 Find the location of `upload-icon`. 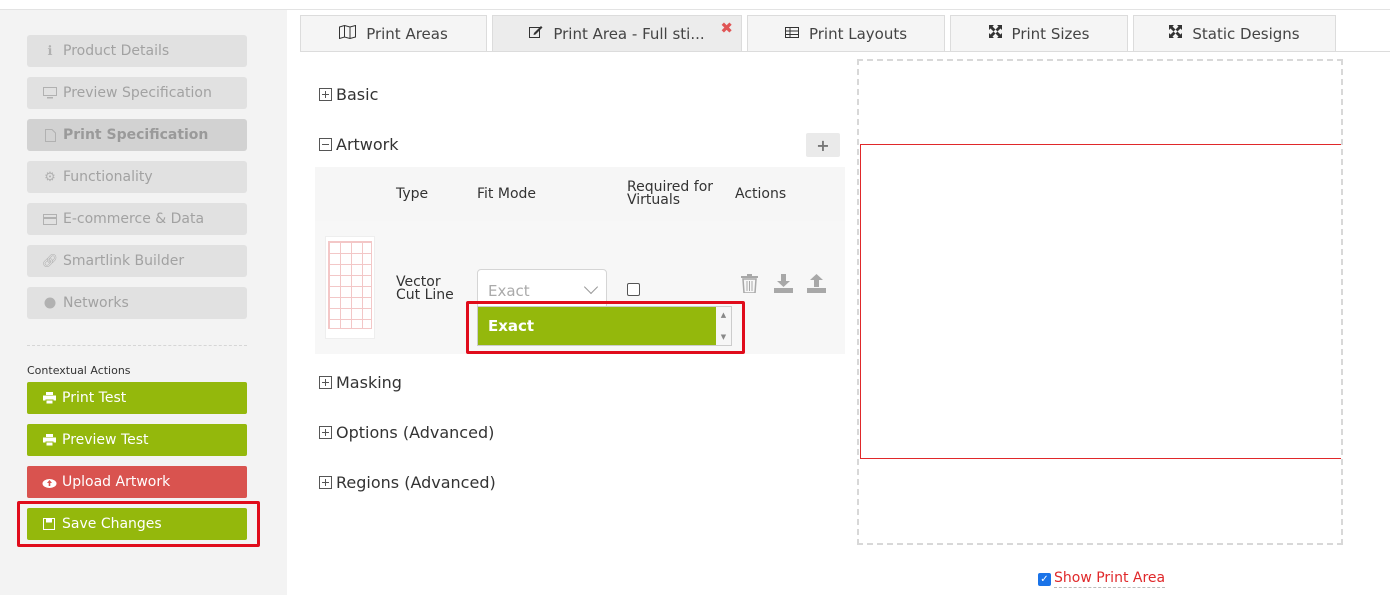

upload-icon is located at coordinates (816, 286).